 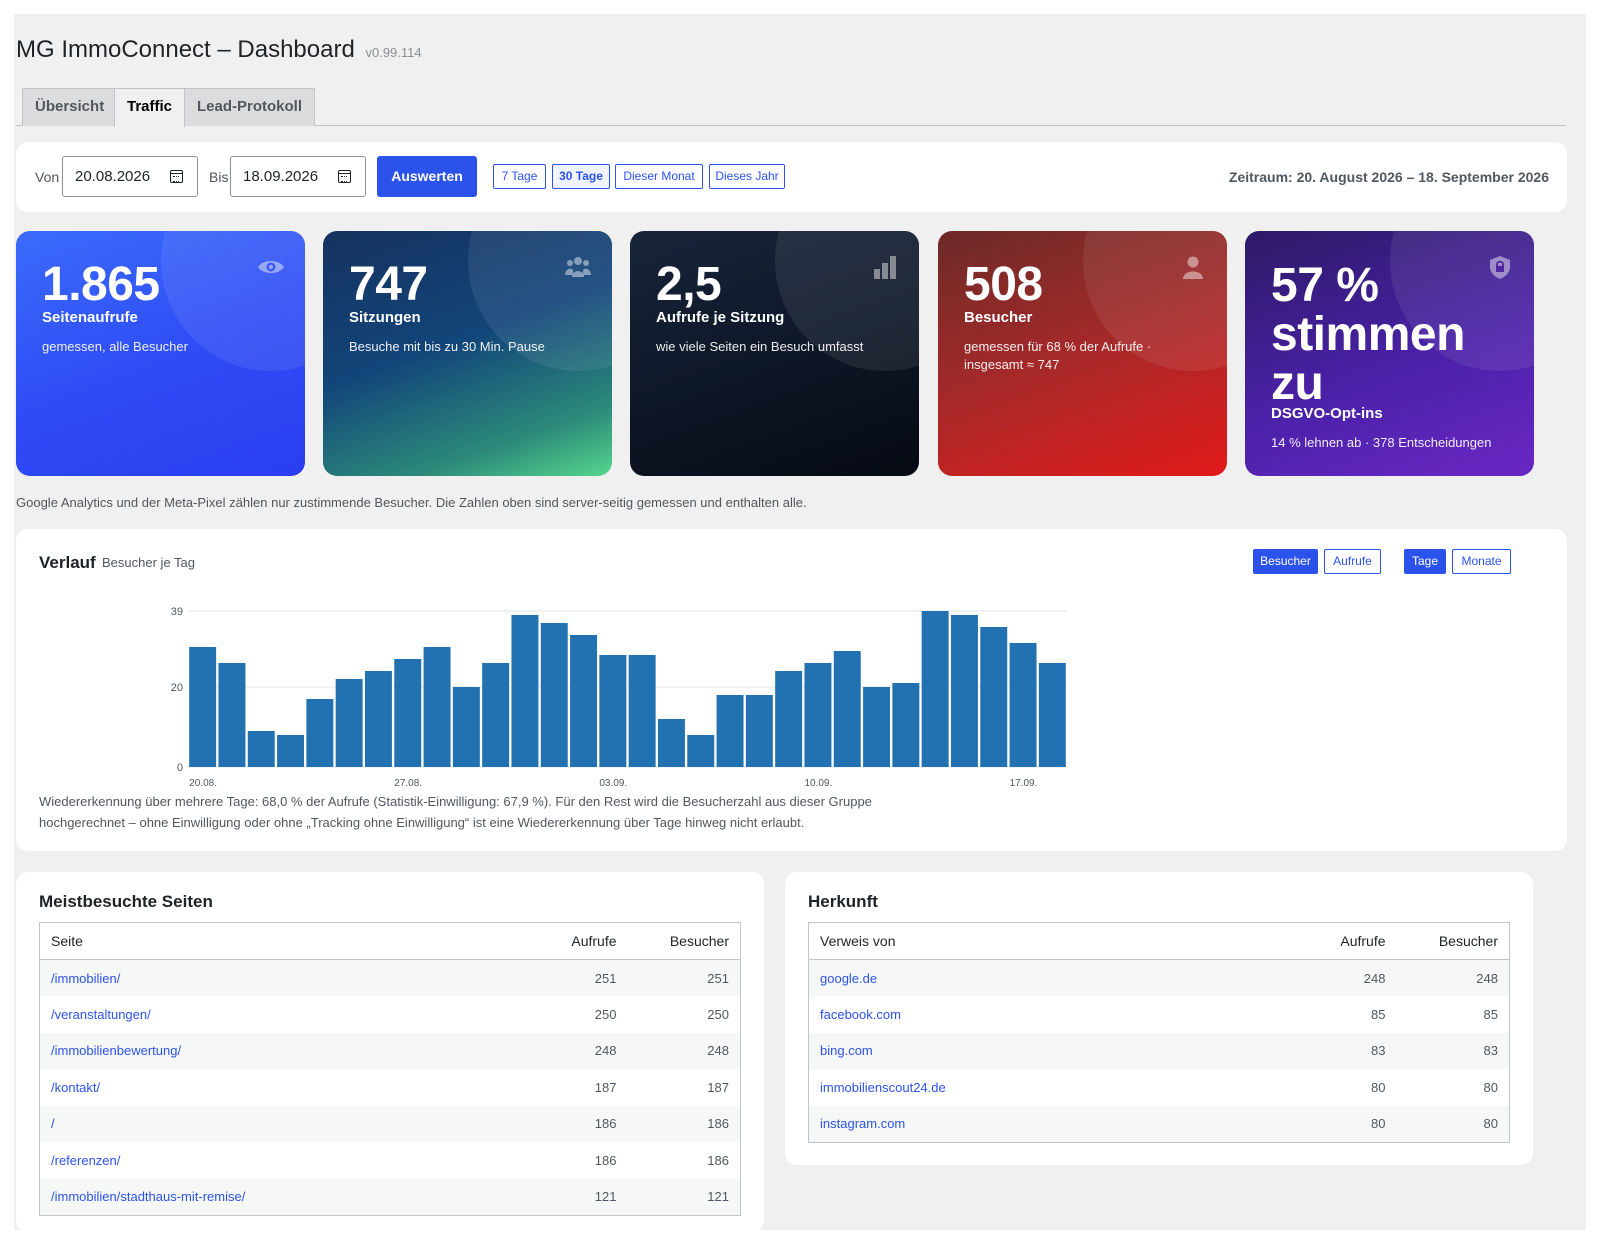 I want to click on column-header-verweis: Verweis von, so click(x=1047, y=941).